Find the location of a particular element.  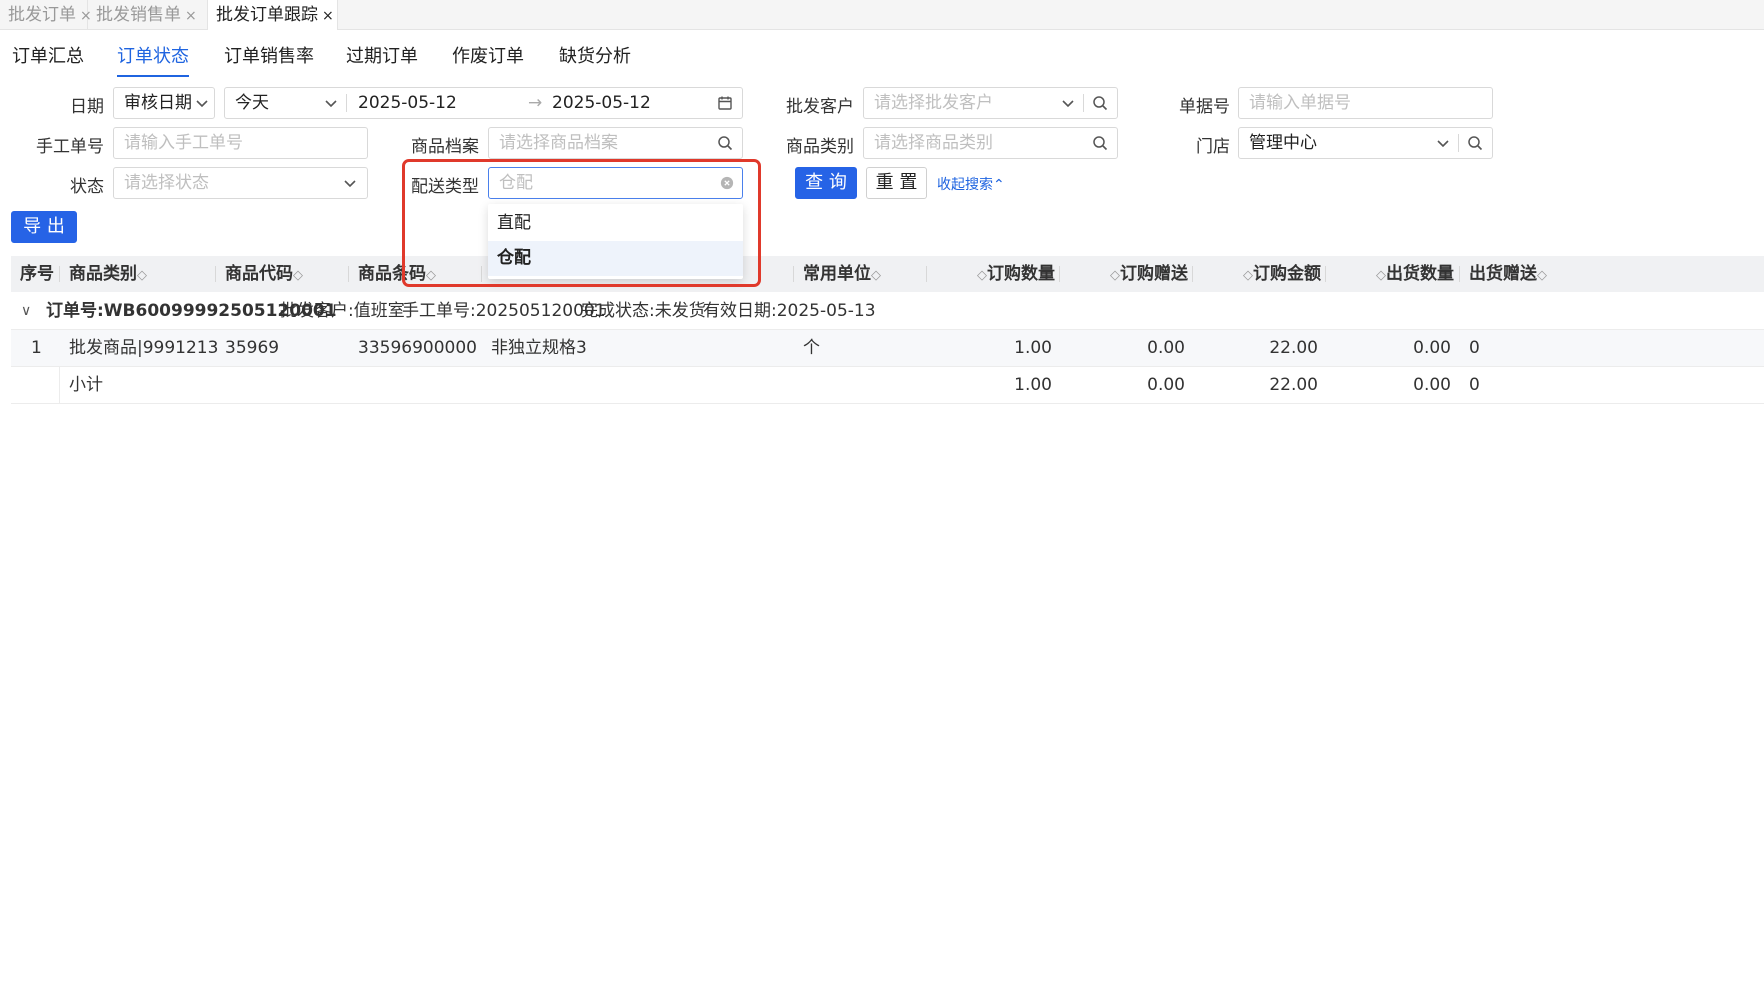

status-label: 状态 is located at coordinates (87, 187).